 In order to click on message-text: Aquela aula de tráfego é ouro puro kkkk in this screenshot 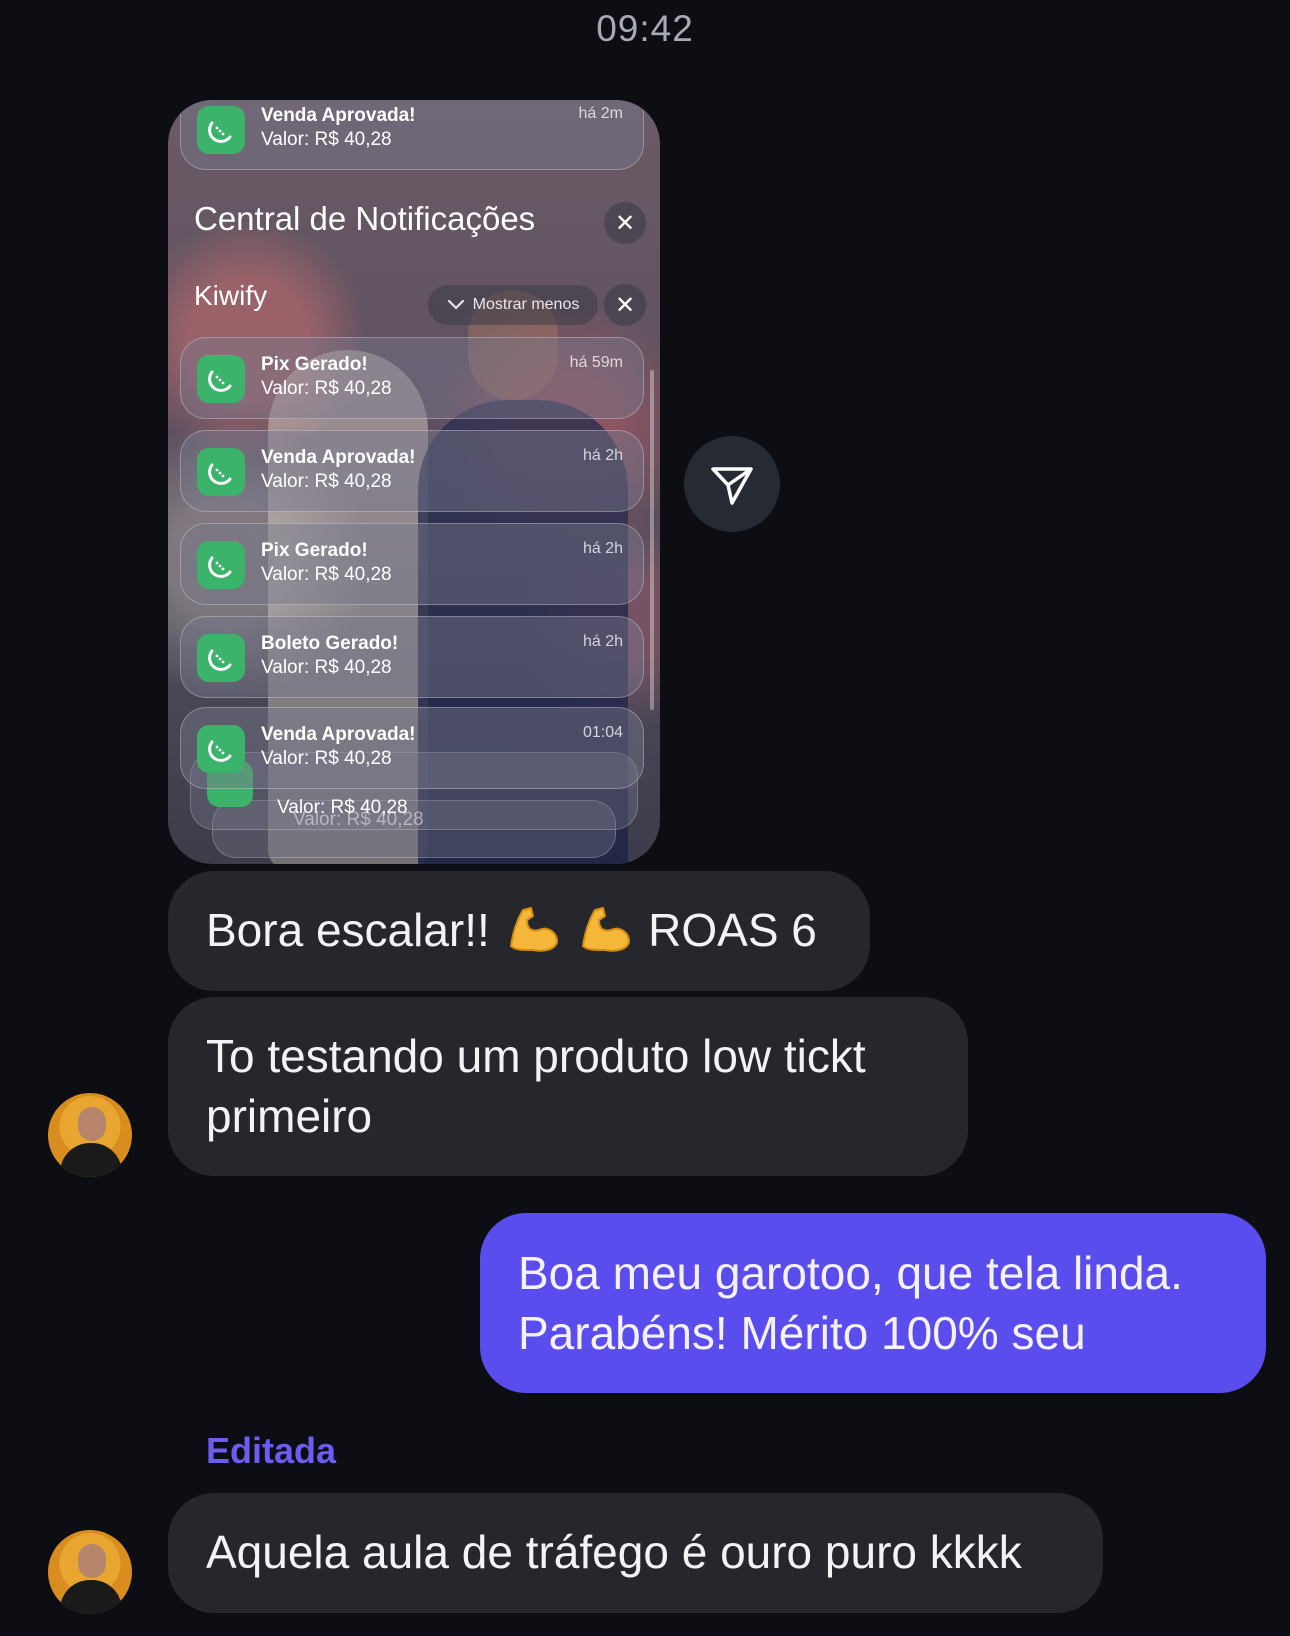, I will do `click(614, 1552)`.